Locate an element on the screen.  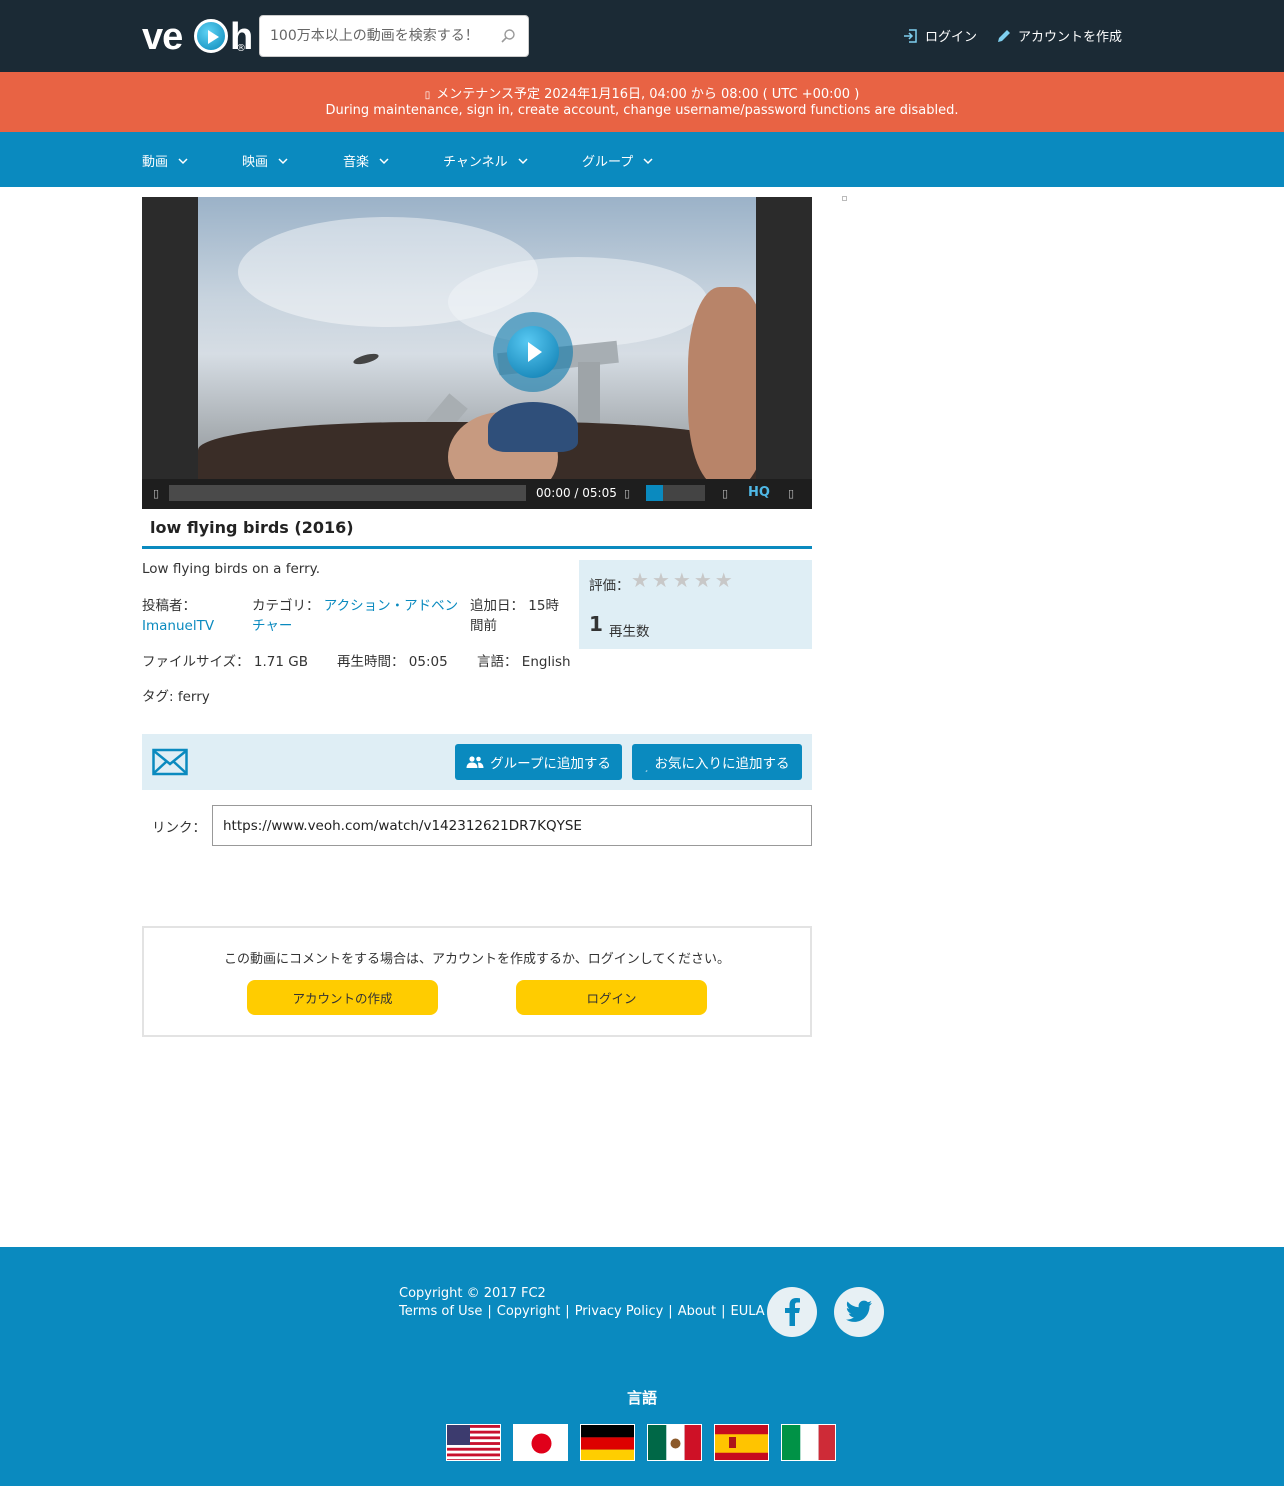
volume-icon: ▯ is located at coordinates (627, 493).